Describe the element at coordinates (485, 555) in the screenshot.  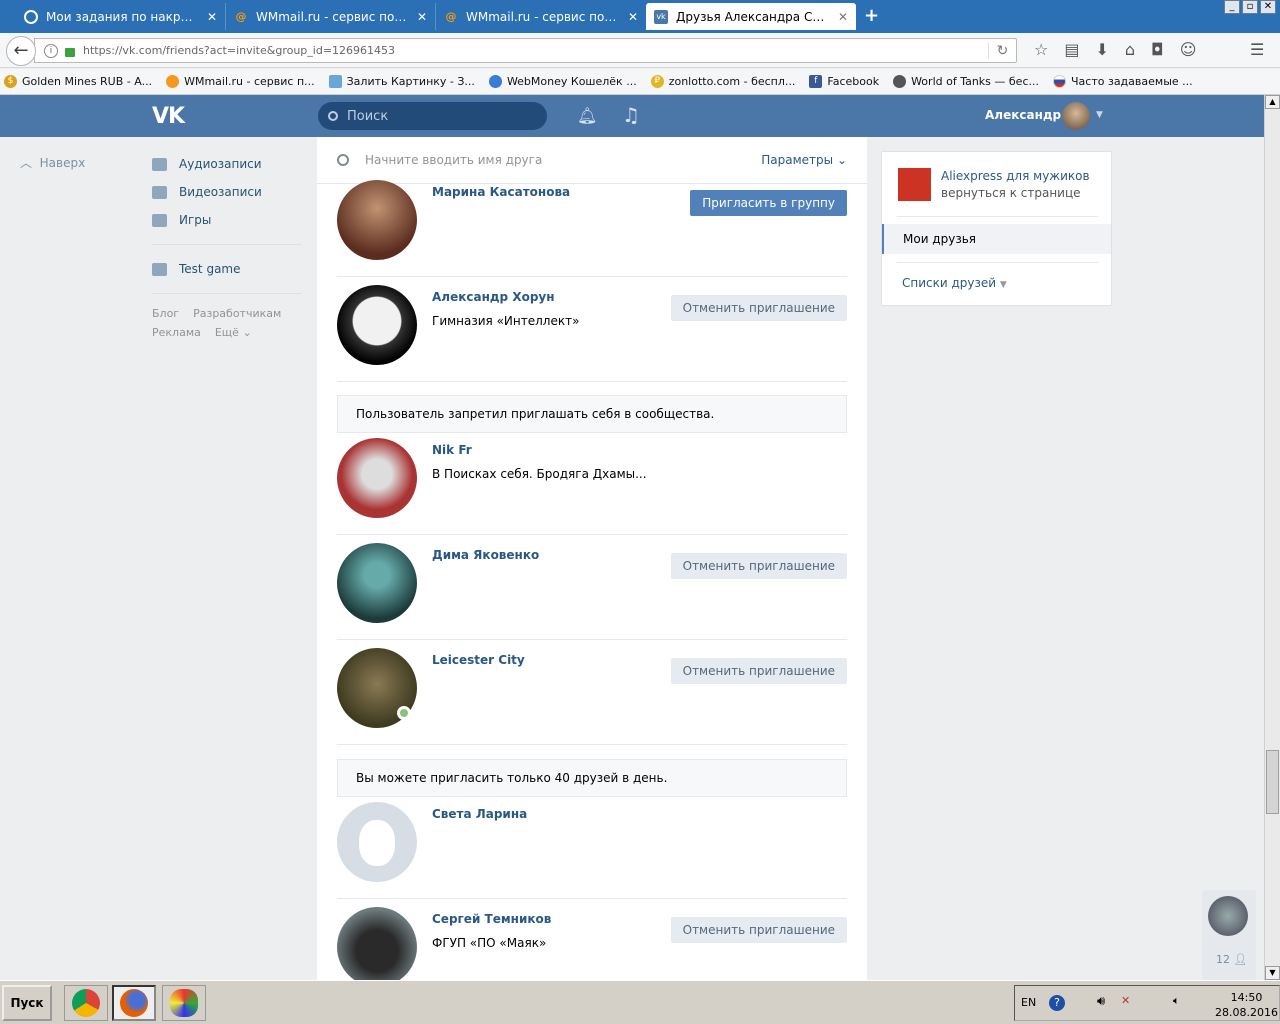
I see `friend-name: Дима Яковенко` at that location.